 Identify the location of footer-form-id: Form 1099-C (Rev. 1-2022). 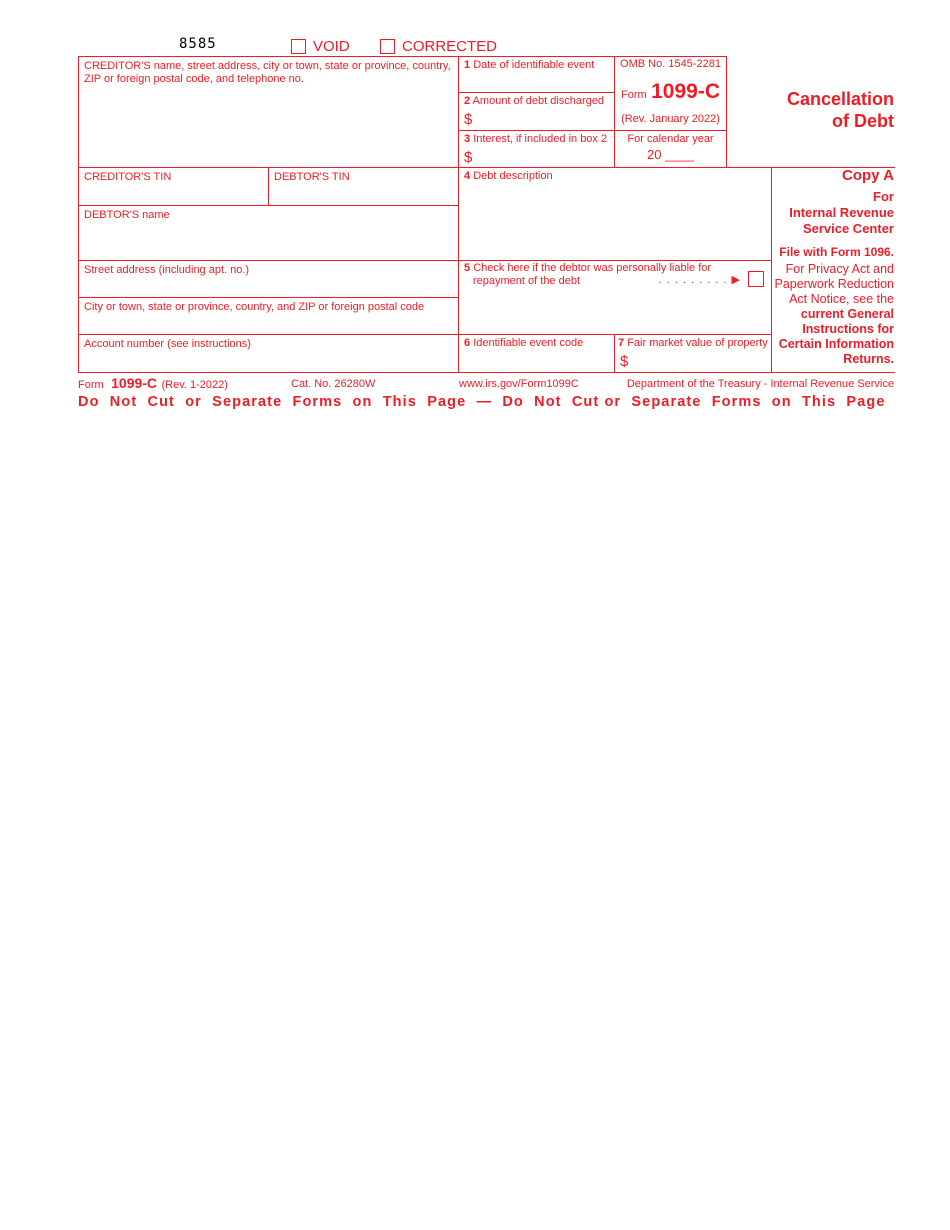
(153, 384).